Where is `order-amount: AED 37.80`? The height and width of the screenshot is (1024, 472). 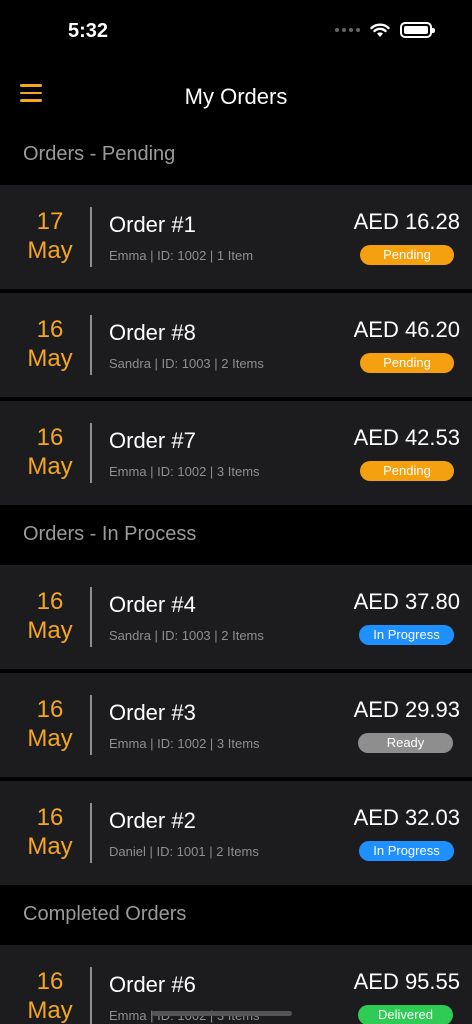
order-amount: AED 37.80 is located at coordinates (406, 601).